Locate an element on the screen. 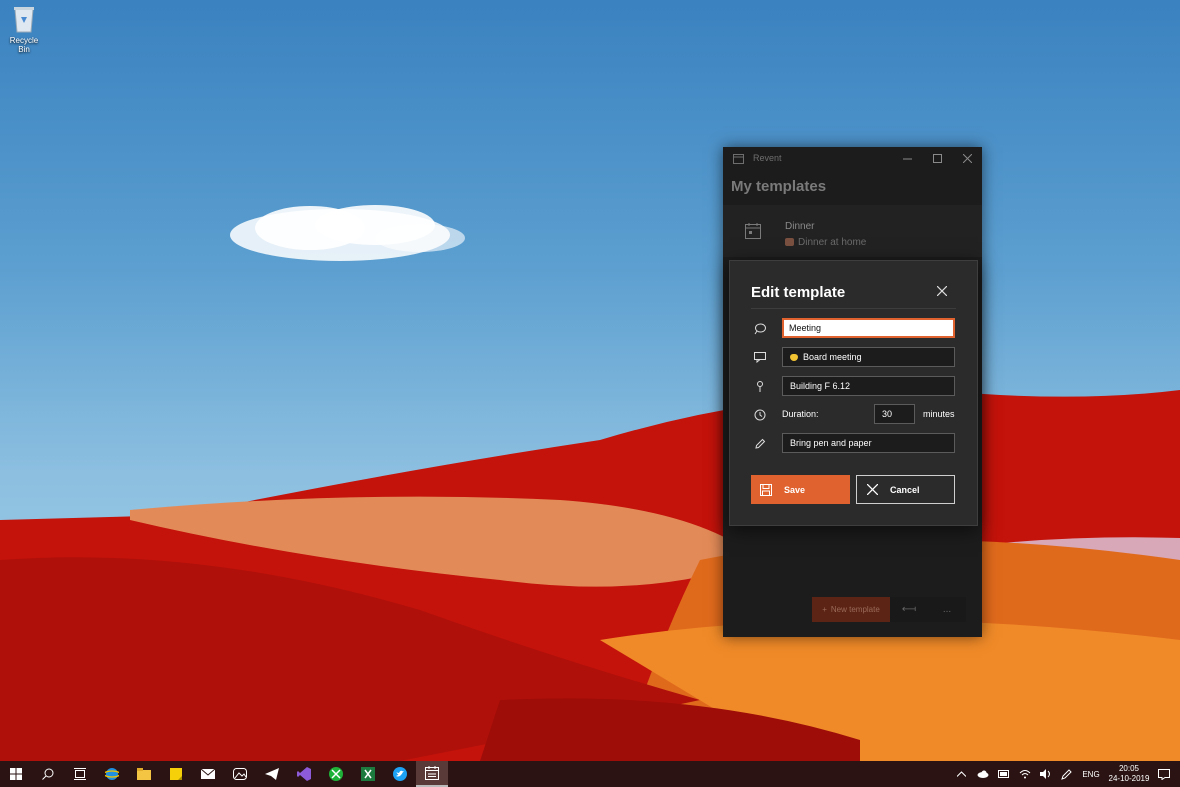 The width and height of the screenshot is (1180, 787). taskbar-mail is located at coordinates (208, 774).